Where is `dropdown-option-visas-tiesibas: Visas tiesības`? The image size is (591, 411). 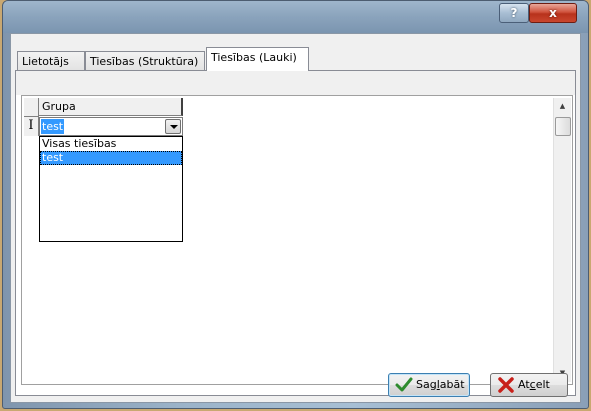
dropdown-option-visas-tiesibas: Visas tiesības is located at coordinates (111, 144).